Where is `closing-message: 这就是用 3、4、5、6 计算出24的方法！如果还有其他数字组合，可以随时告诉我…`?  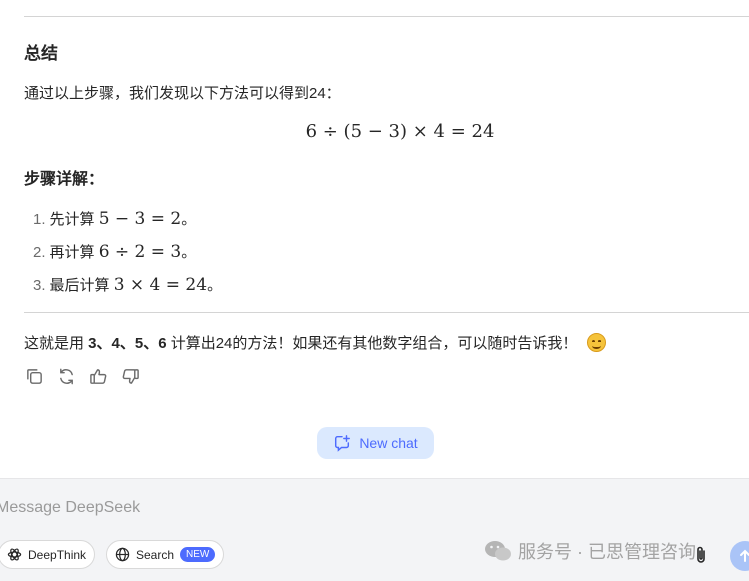 closing-message: 这就是用 3、4、5、6 计算出24的方法！如果还有其他数字组合，可以随时告诉我… is located at coordinates (315, 342).